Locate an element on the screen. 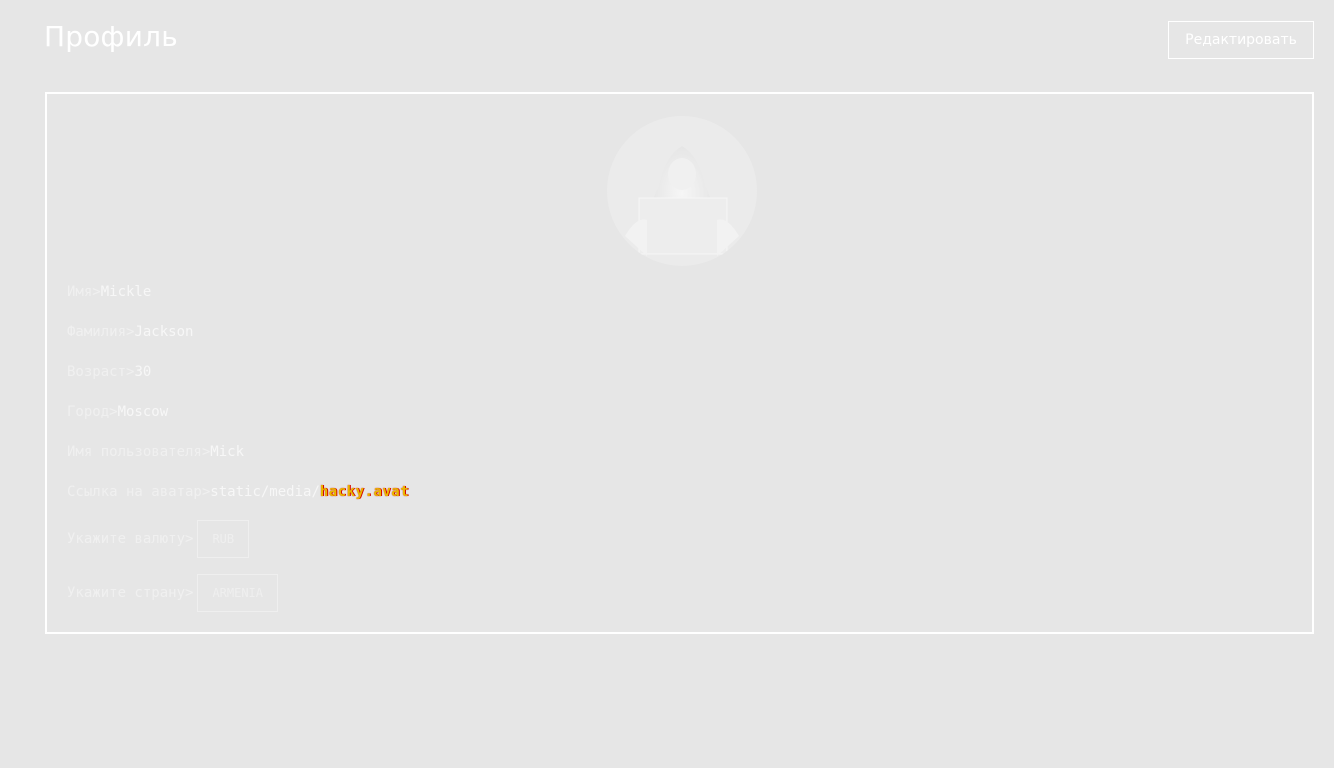  username-label: Имя пользователя> is located at coordinates (139, 452).